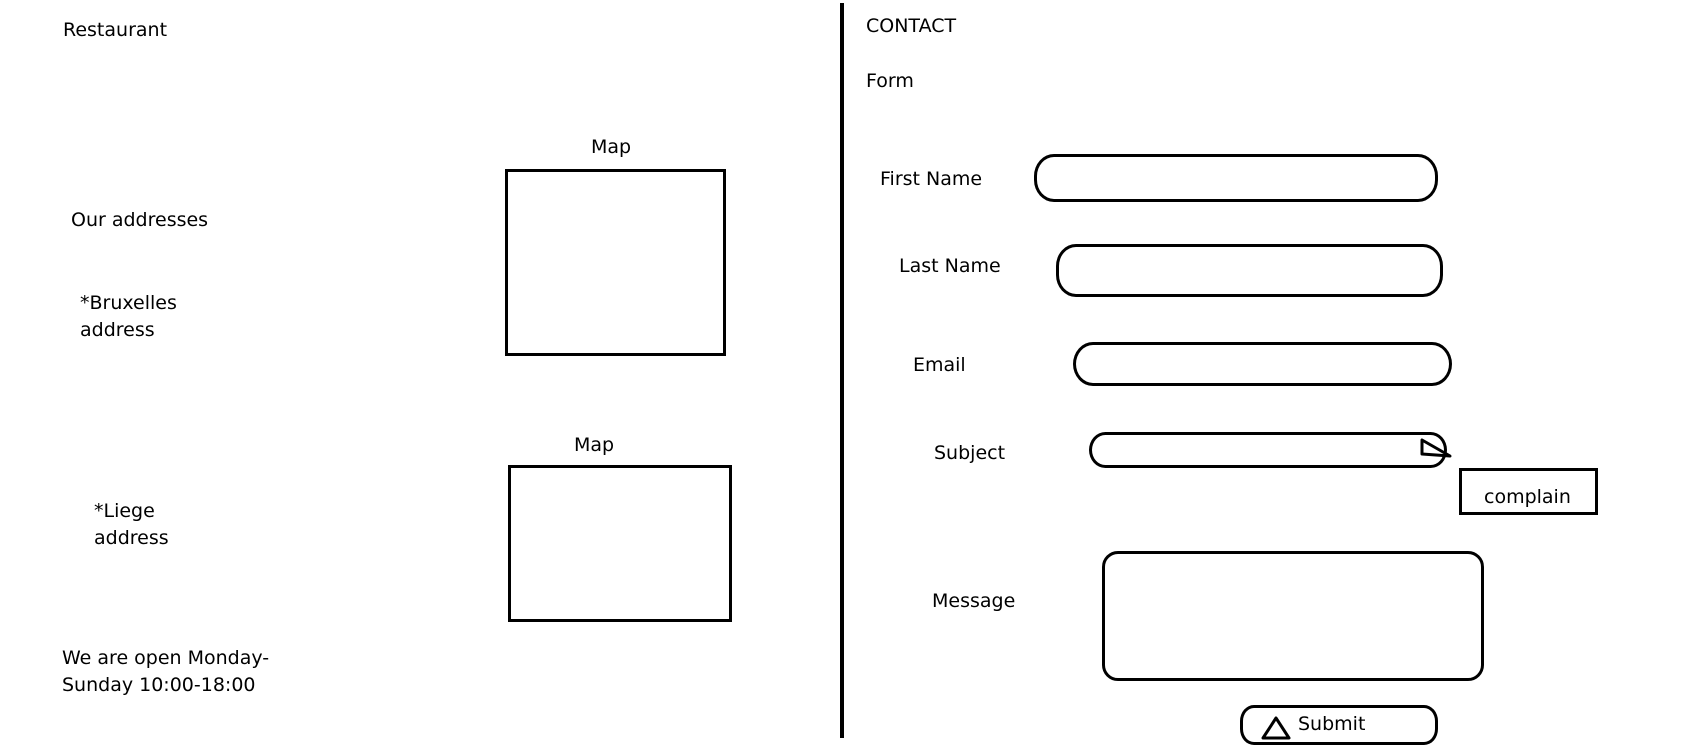 The height and width of the screenshot is (745, 1701). Describe the element at coordinates (131, 538) in the screenshot. I see `liege-address-line-2: address` at that location.